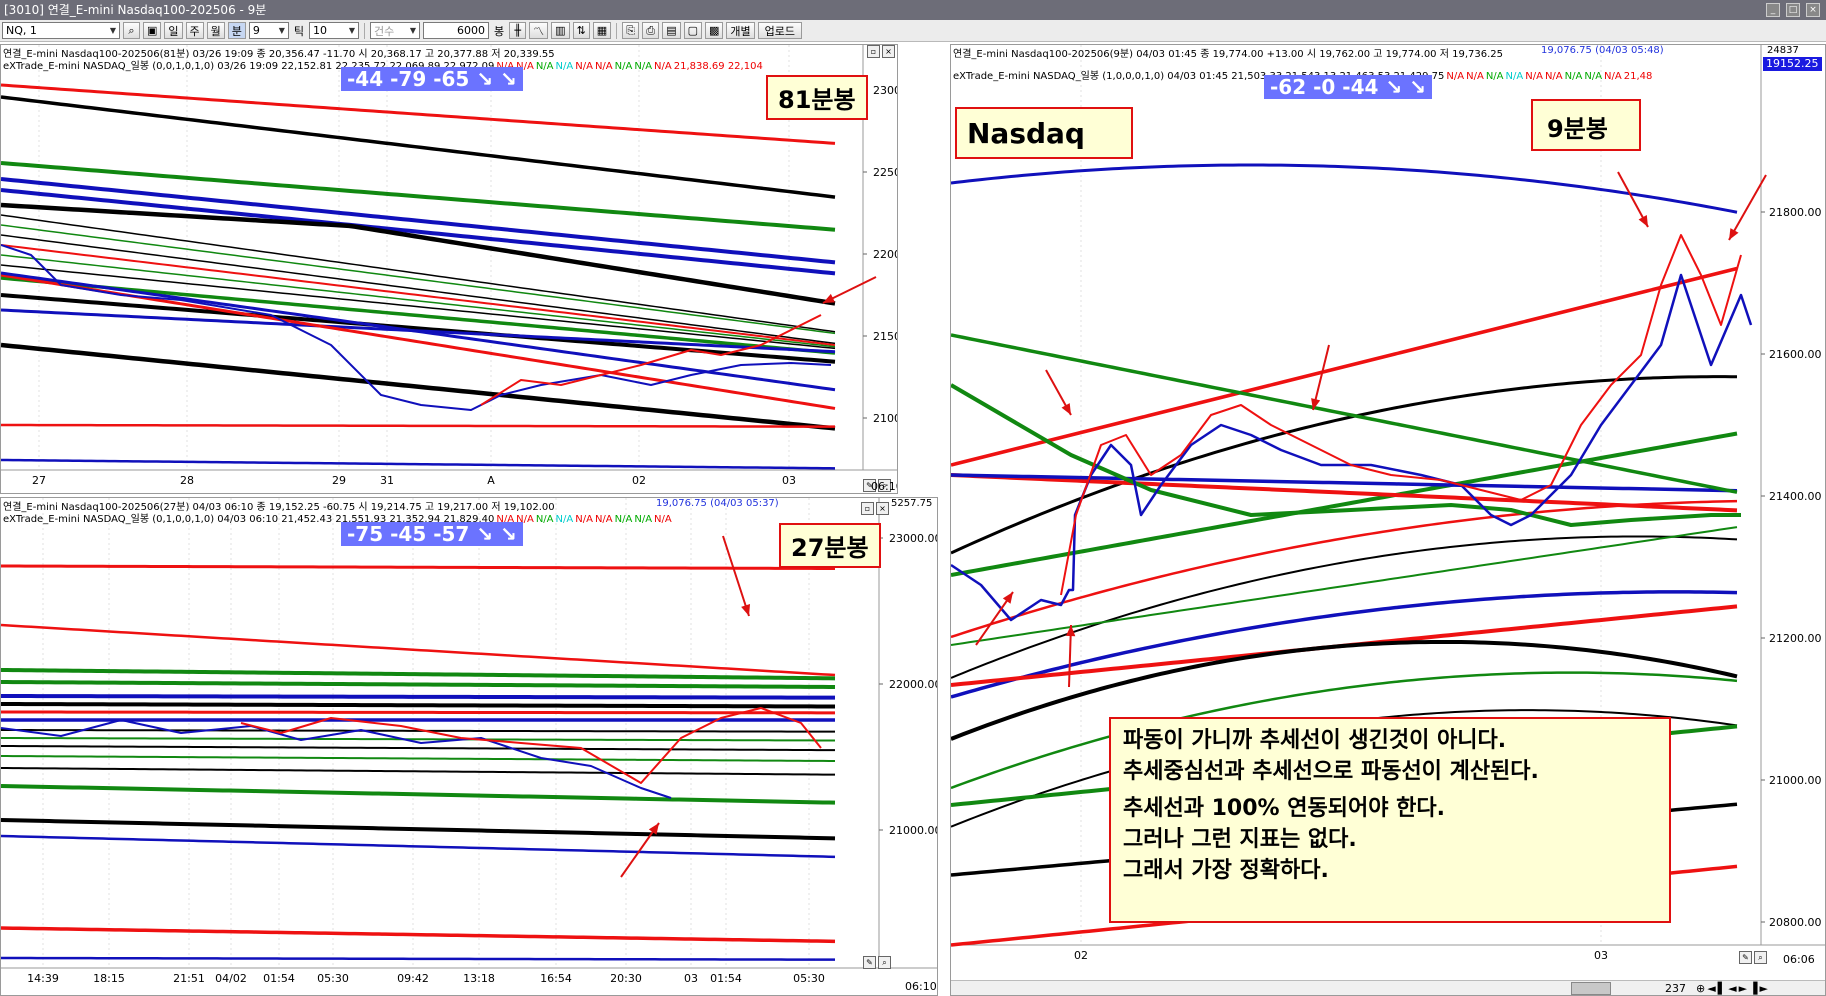  I want to click on toolbar-divider, so click(365, 30).